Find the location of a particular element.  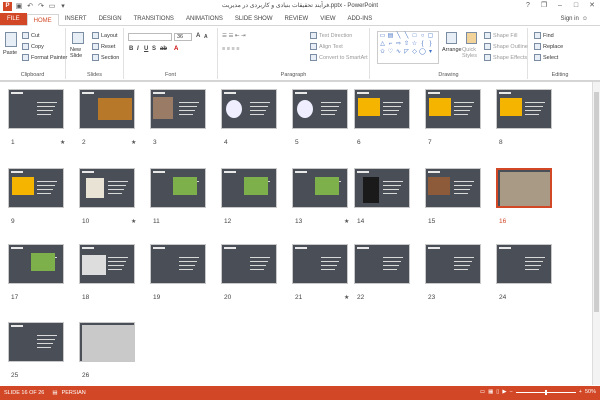

callout-shape-icon: ◸ is located at coordinates (406, 52).